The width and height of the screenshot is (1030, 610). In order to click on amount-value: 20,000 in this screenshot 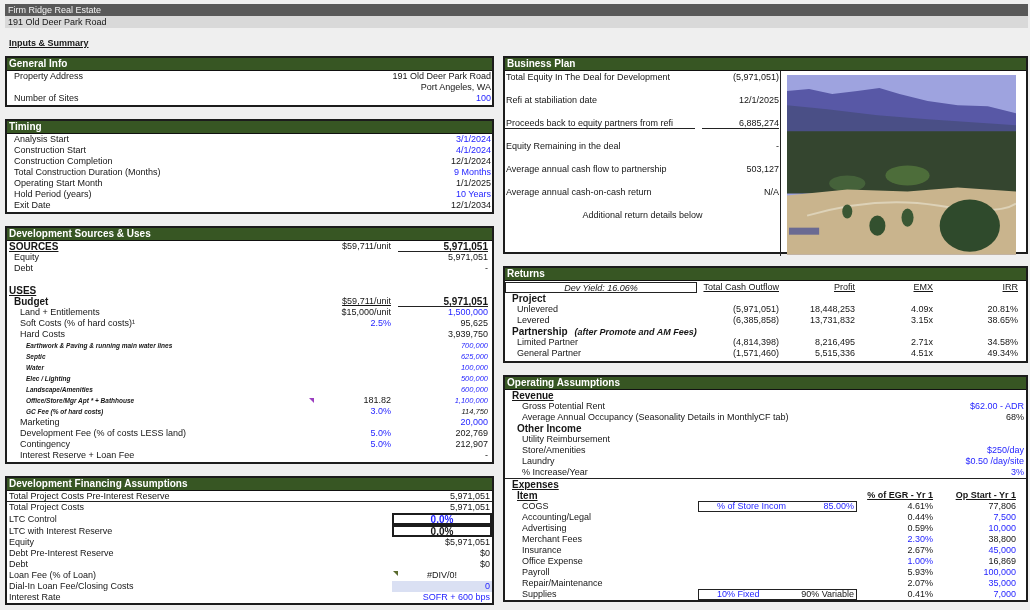, I will do `click(474, 422)`.